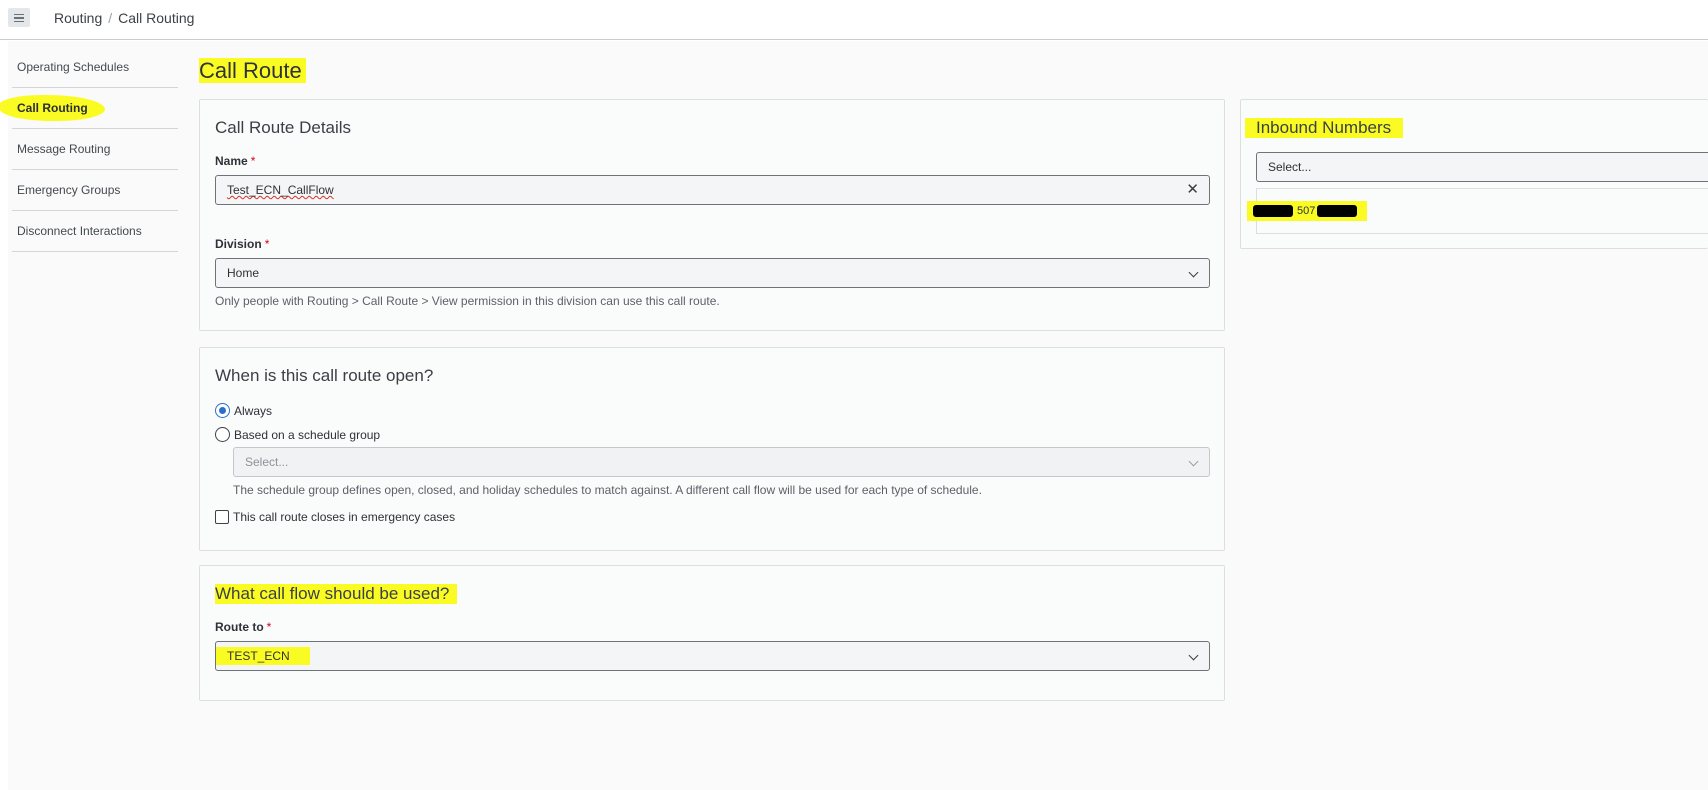  Describe the element at coordinates (89, 108) in the screenshot. I see `sidebar-item-call-routing: Call Routing` at that location.